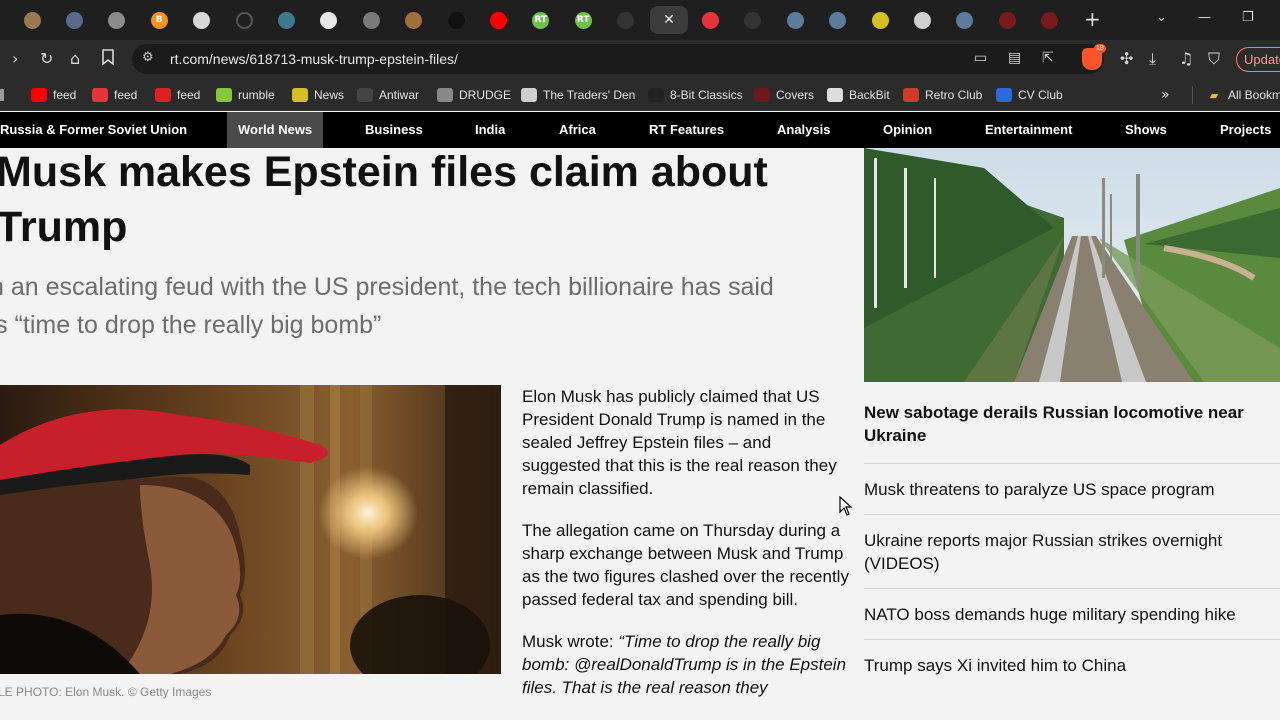 This screenshot has width=1280, height=720. Describe the element at coordinates (1258, 59) in the screenshot. I see `update-button: Update` at that location.